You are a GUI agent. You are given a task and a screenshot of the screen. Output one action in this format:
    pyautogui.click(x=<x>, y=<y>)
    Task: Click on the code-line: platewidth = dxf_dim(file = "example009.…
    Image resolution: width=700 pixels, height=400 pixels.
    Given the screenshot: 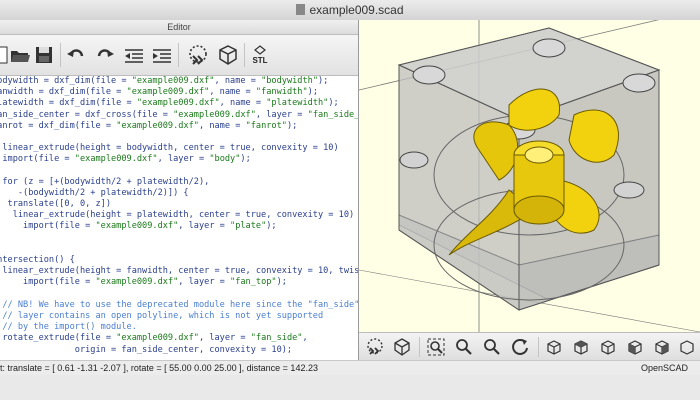 What is the action you would take?
    pyautogui.click(x=179, y=103)
    